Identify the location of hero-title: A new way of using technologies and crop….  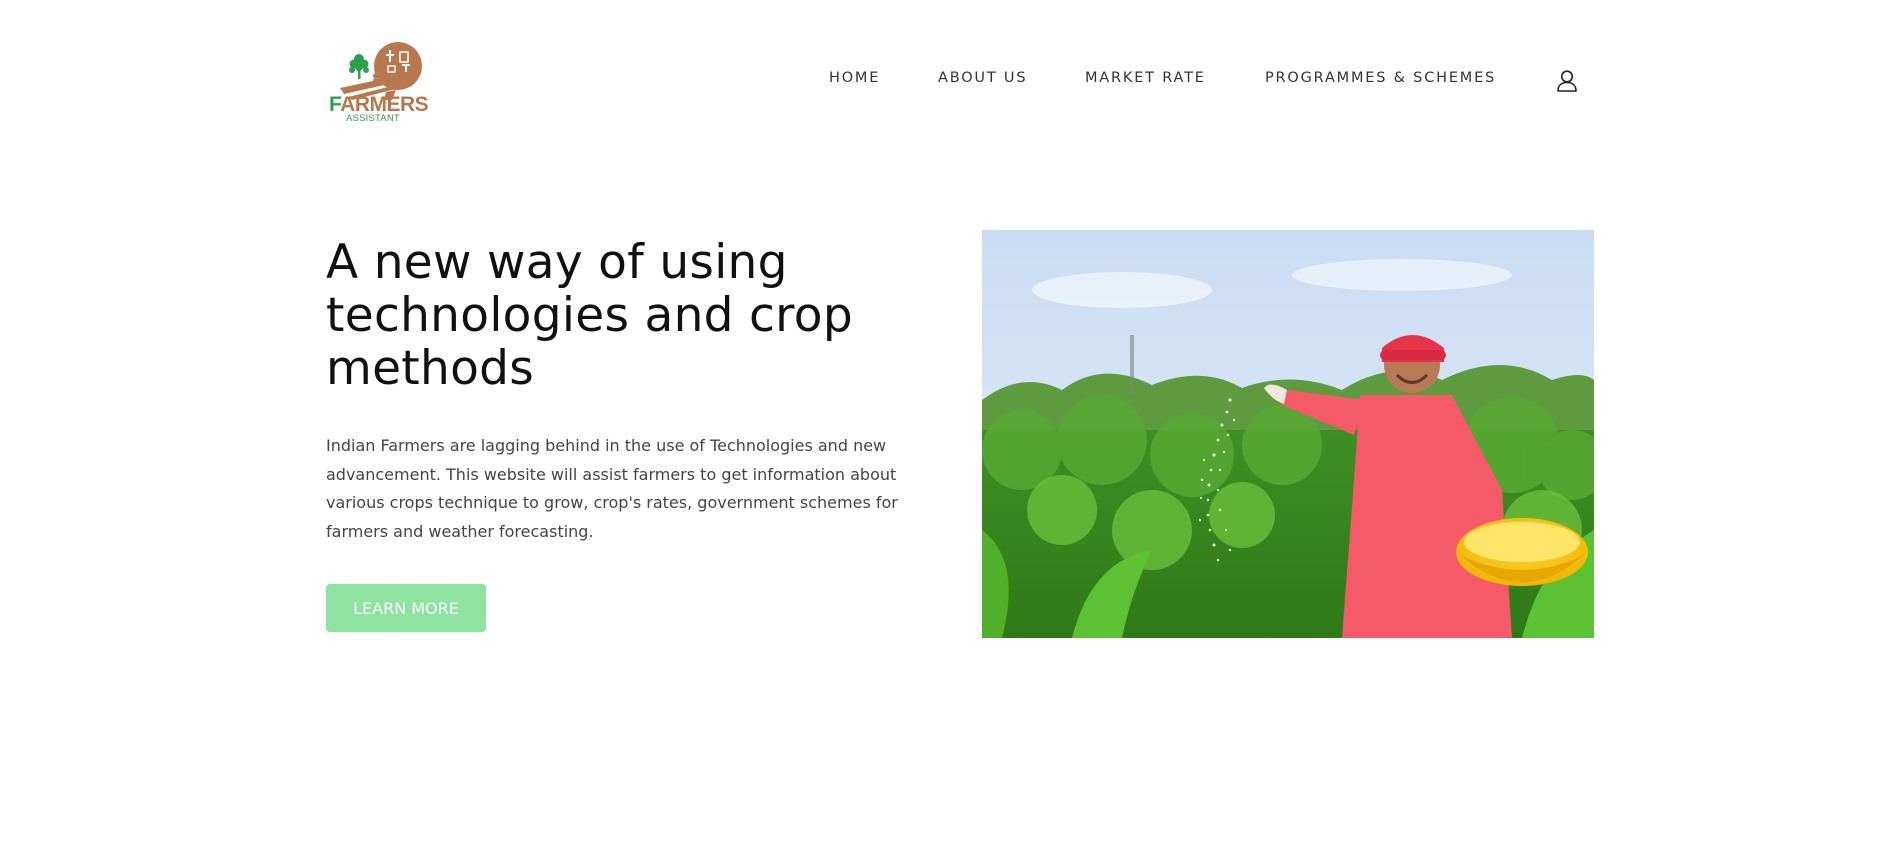
(589, 315).